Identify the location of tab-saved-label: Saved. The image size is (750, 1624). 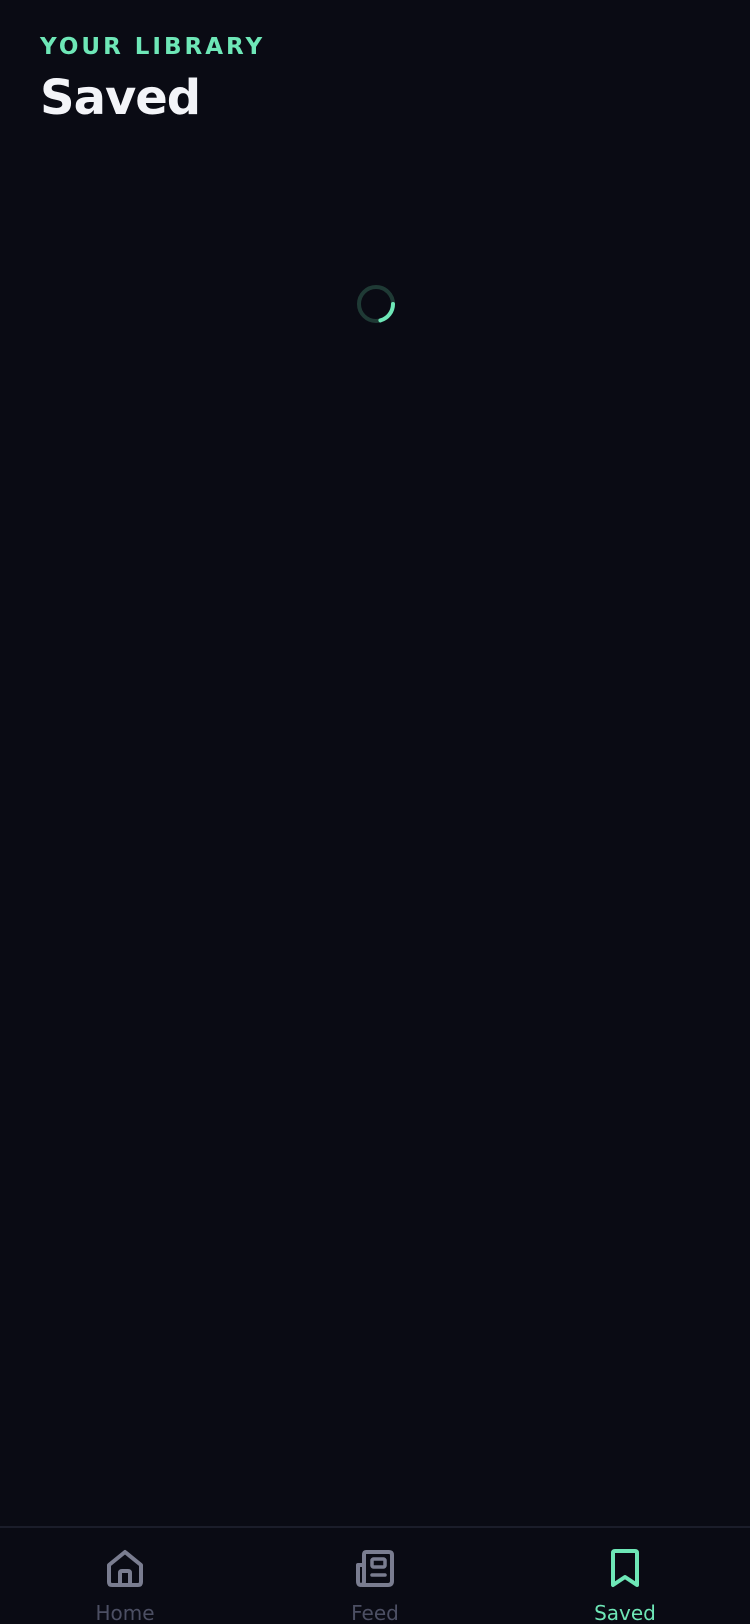
(625, 1612).